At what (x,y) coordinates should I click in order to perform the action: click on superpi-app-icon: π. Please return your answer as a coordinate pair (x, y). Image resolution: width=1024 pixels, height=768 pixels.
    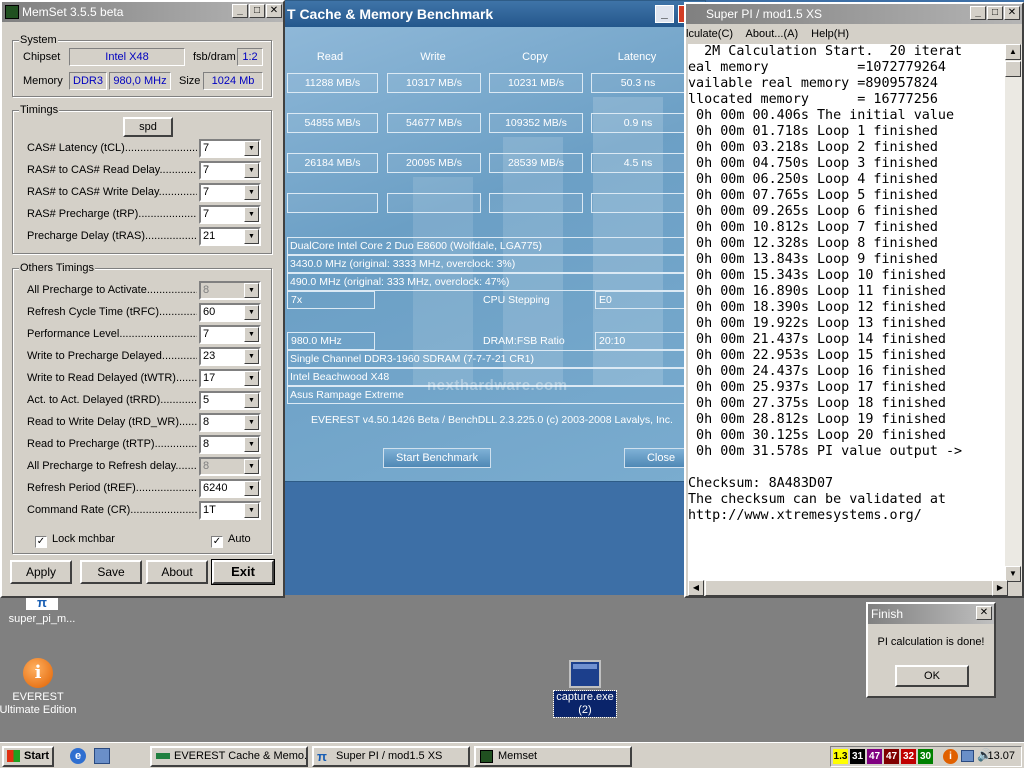
    Looking at the image, I should click on (42, 603).